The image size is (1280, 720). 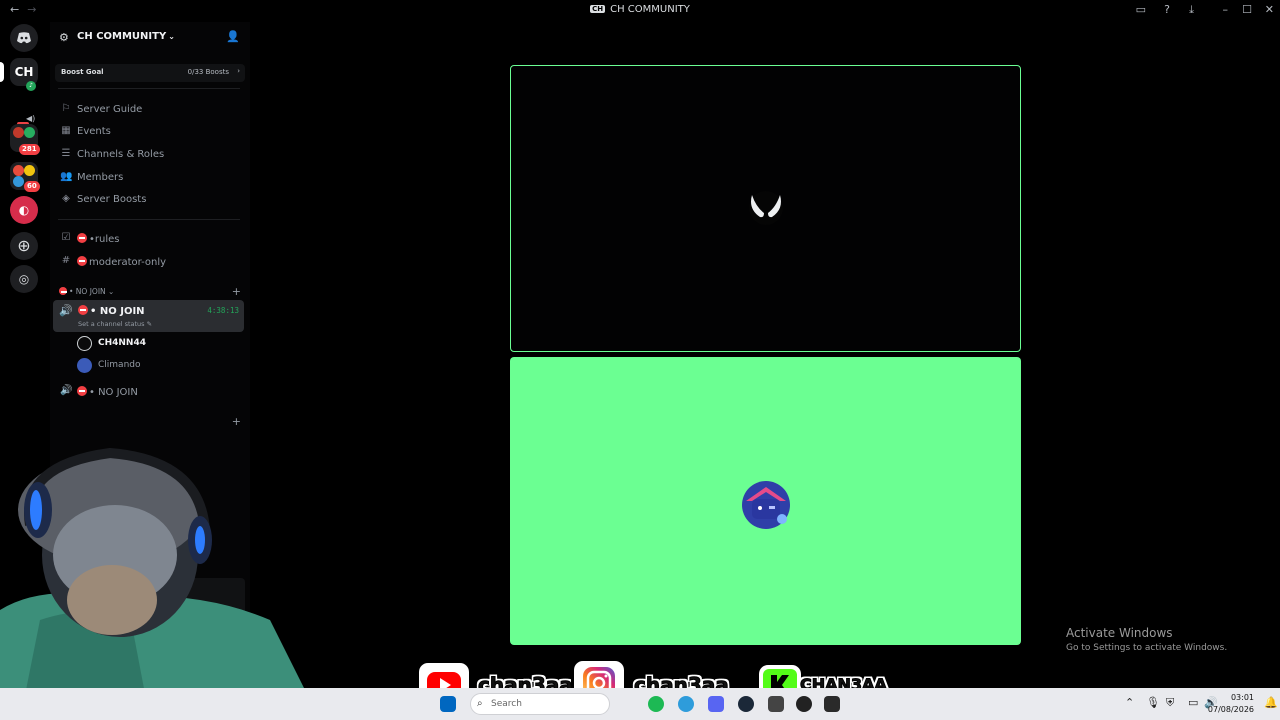 I want to click on create-channel-icon: +, so click(x=236, y=291).